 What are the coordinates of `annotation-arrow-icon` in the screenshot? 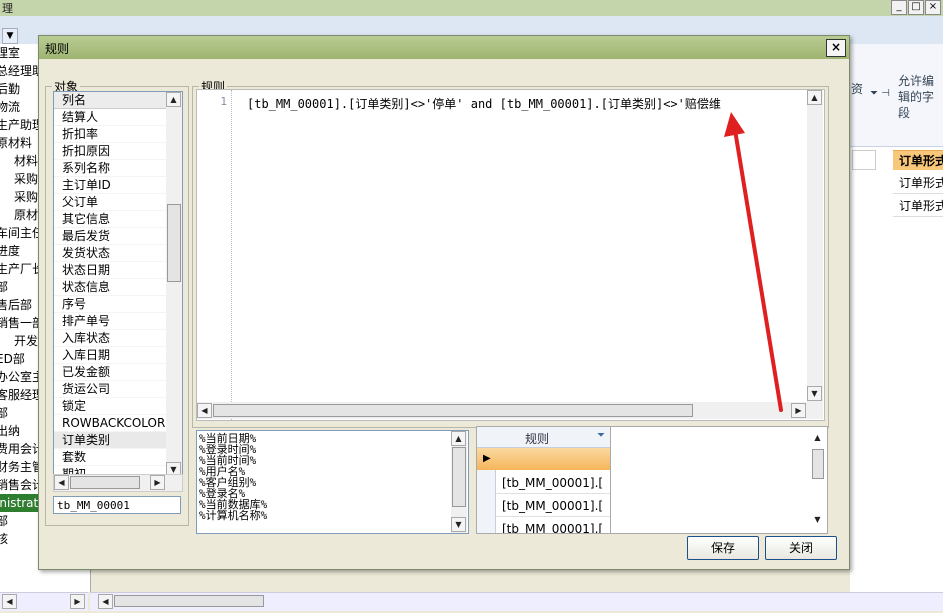 It's located at (753, 262).